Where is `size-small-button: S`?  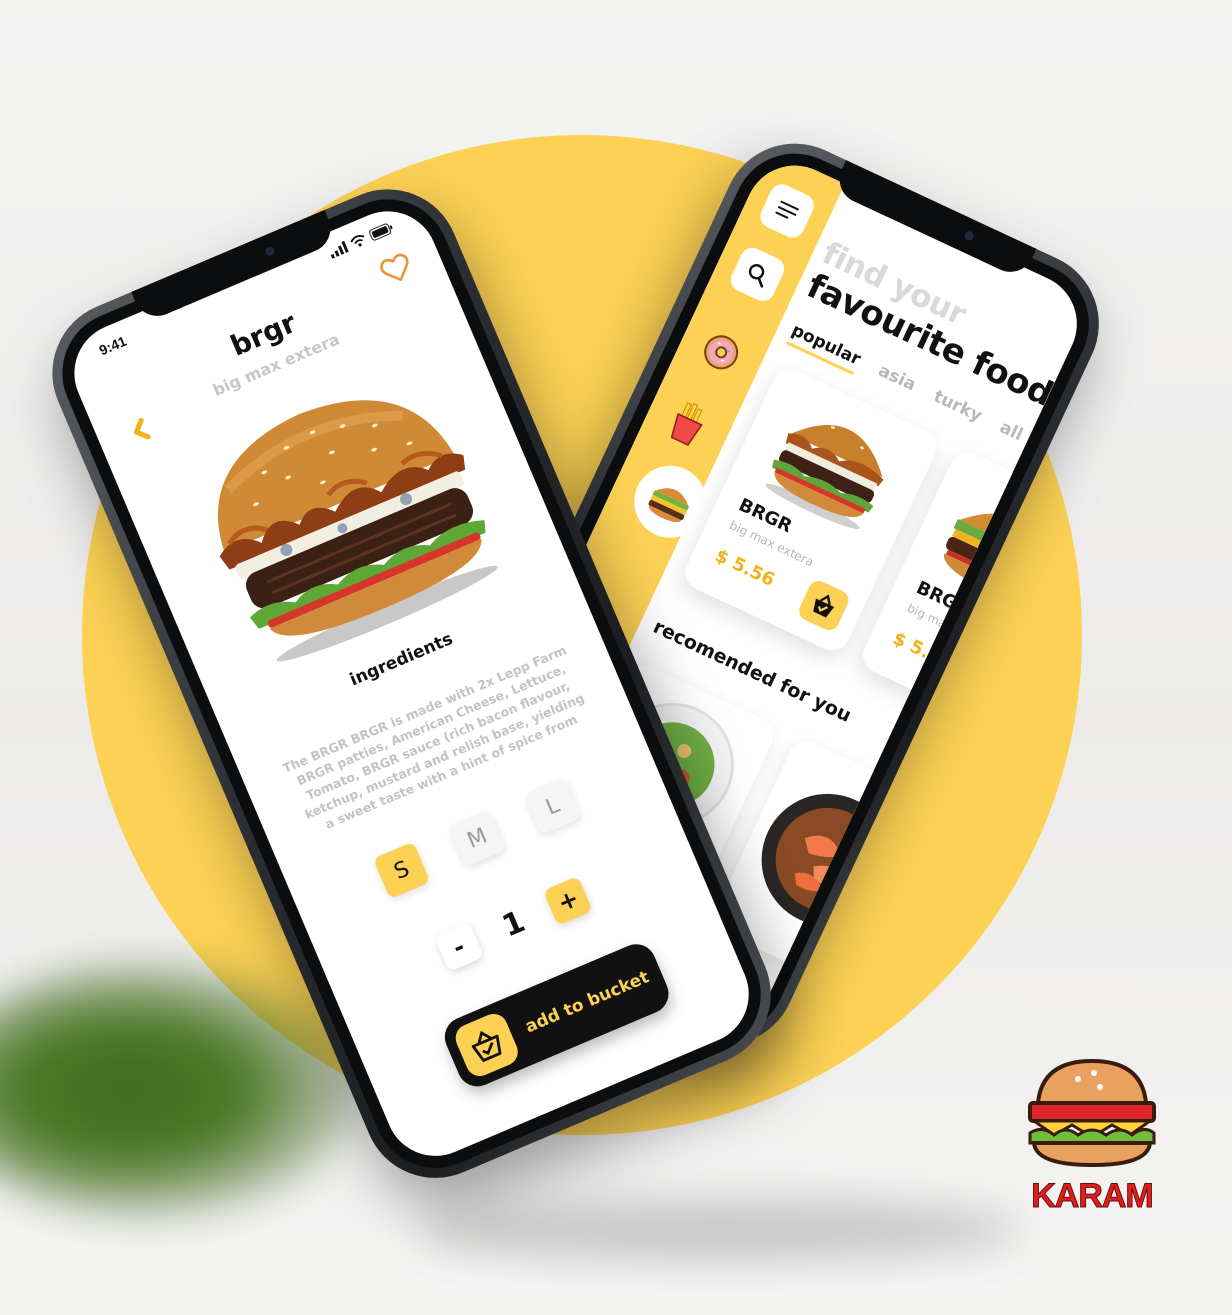 size-small-button: S is located at coordinates (401, 870).